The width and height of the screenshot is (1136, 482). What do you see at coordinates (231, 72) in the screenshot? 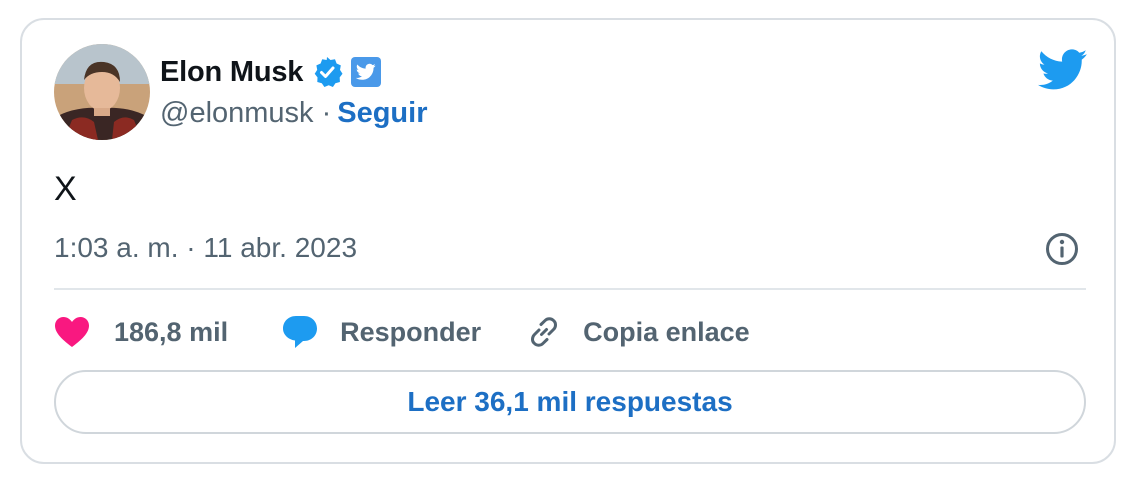
I see `author-name: Elon Musk` at bounding box center [231, 72].